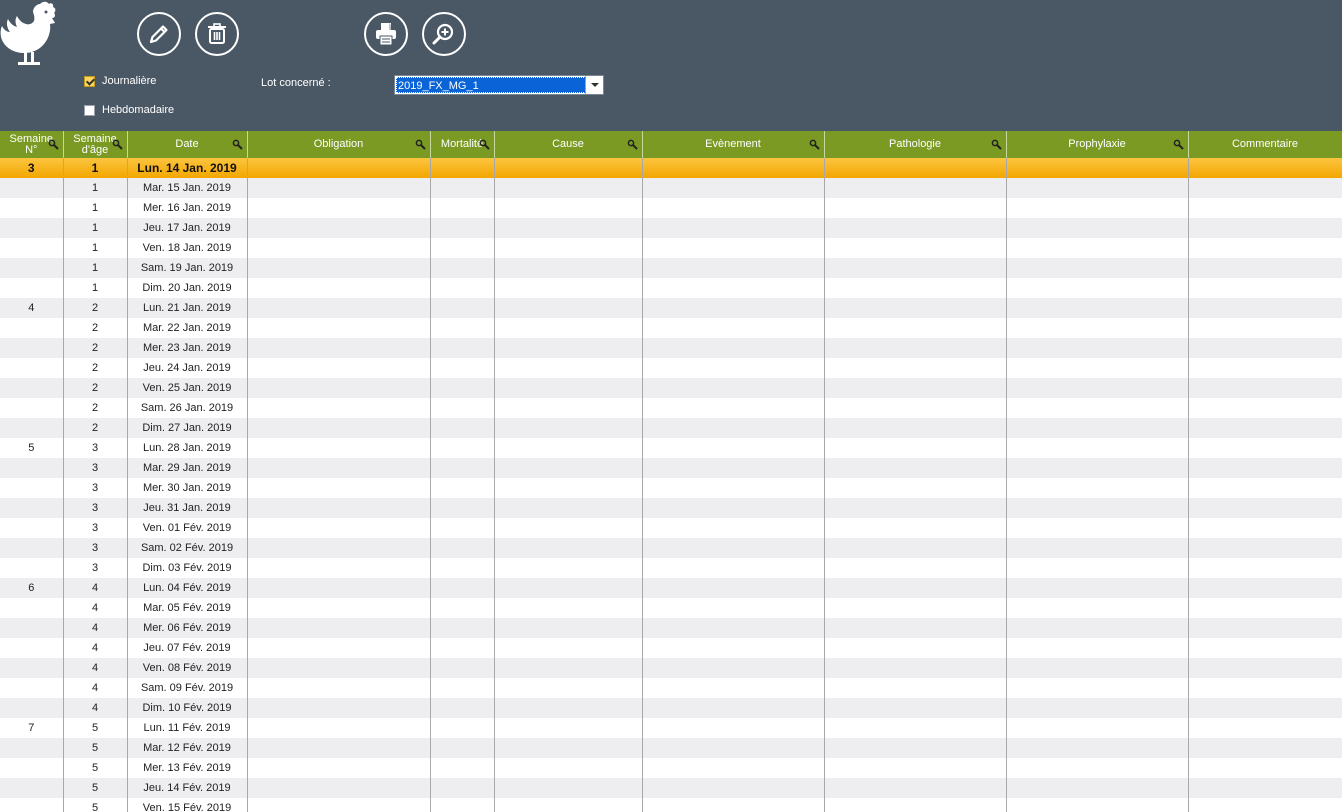 Image resolution: width=1342 pixels, height=812 pixels. Describe the element at coordinates (187, 328) in the screenshot. I see `table-cell: Mar. 22 Jan. 2019` at that location.